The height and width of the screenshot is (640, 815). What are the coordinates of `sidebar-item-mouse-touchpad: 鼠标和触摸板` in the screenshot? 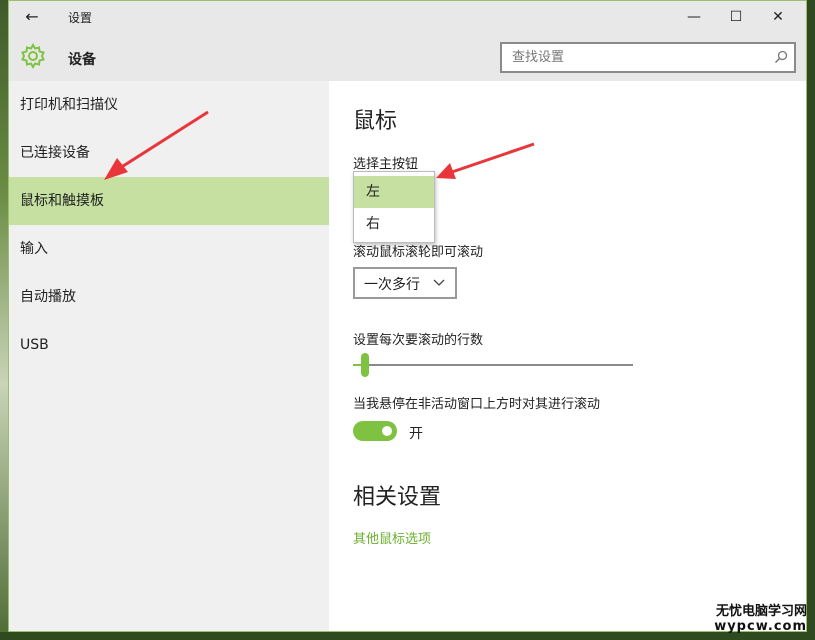 It's located at (169, 201).